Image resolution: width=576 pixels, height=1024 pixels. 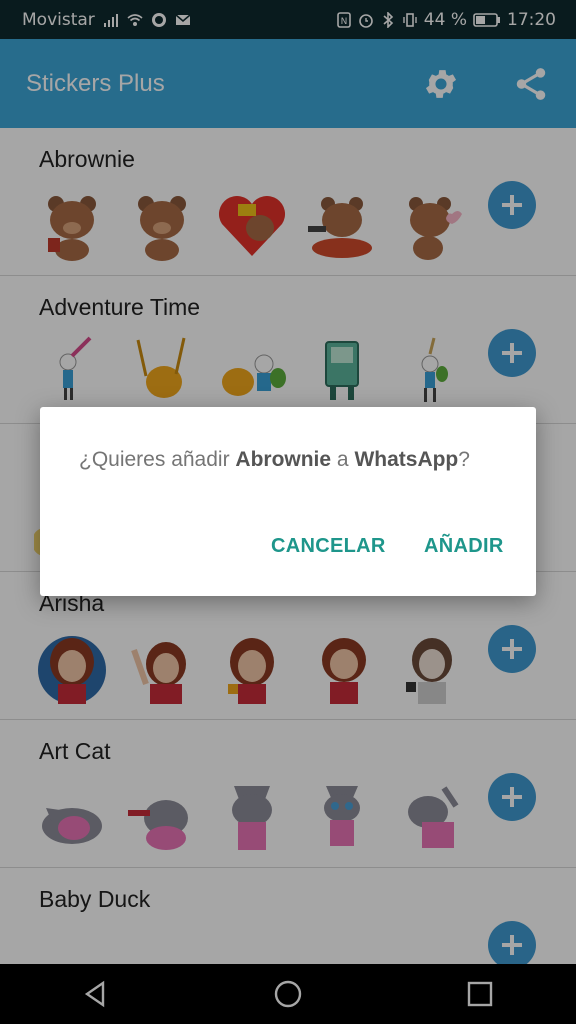 I want to click on dialog-pack-name: Abrownie, so click(x=283, y=459).